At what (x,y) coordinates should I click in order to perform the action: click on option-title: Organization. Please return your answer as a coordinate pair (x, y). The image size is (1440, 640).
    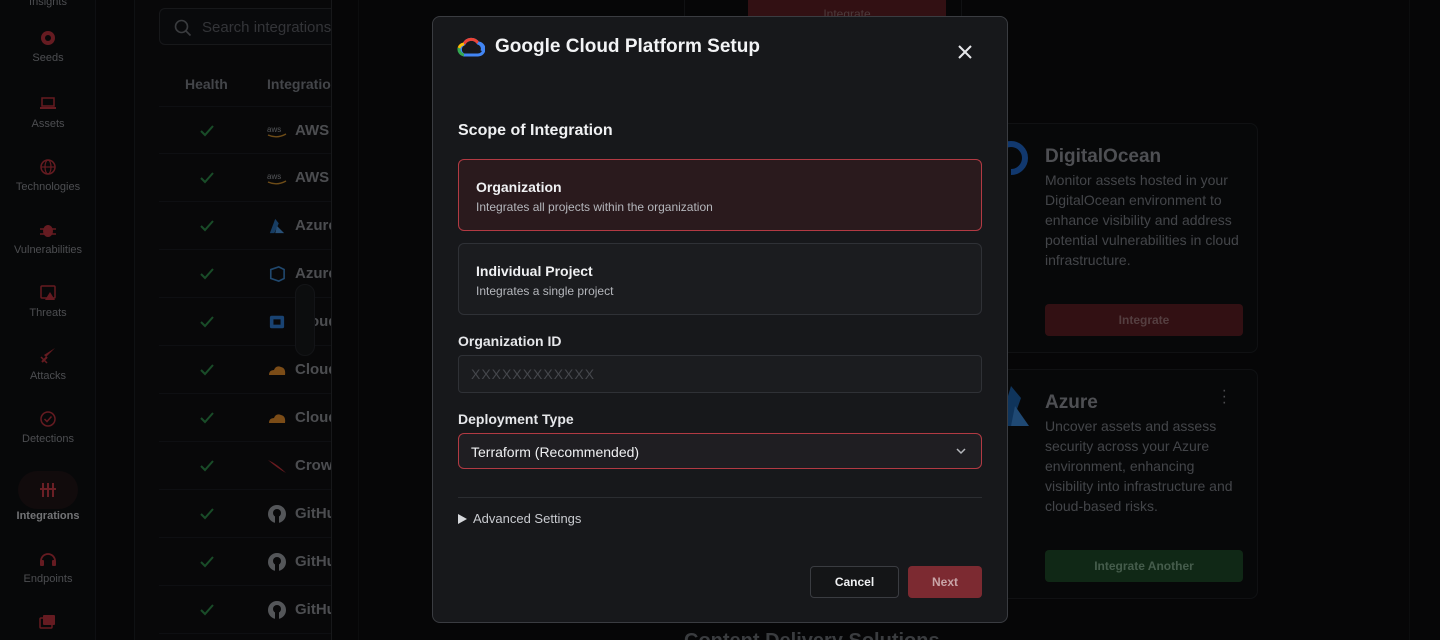
    Looking at the image, I should click on (519, 187).